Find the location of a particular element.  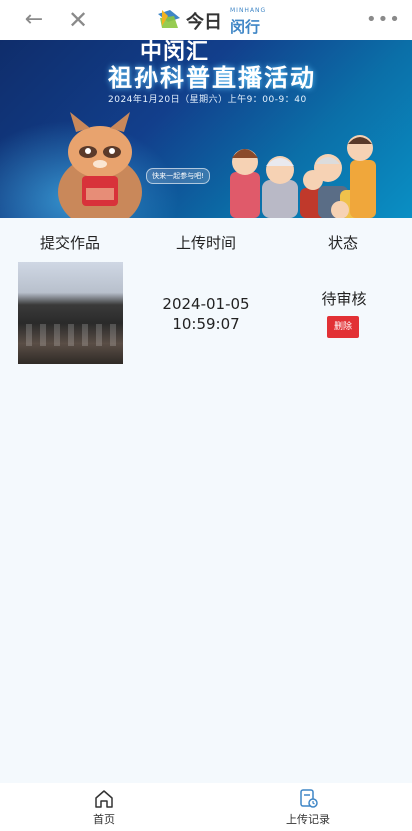

submission-thumbnail is located at coordinates (70, 313).